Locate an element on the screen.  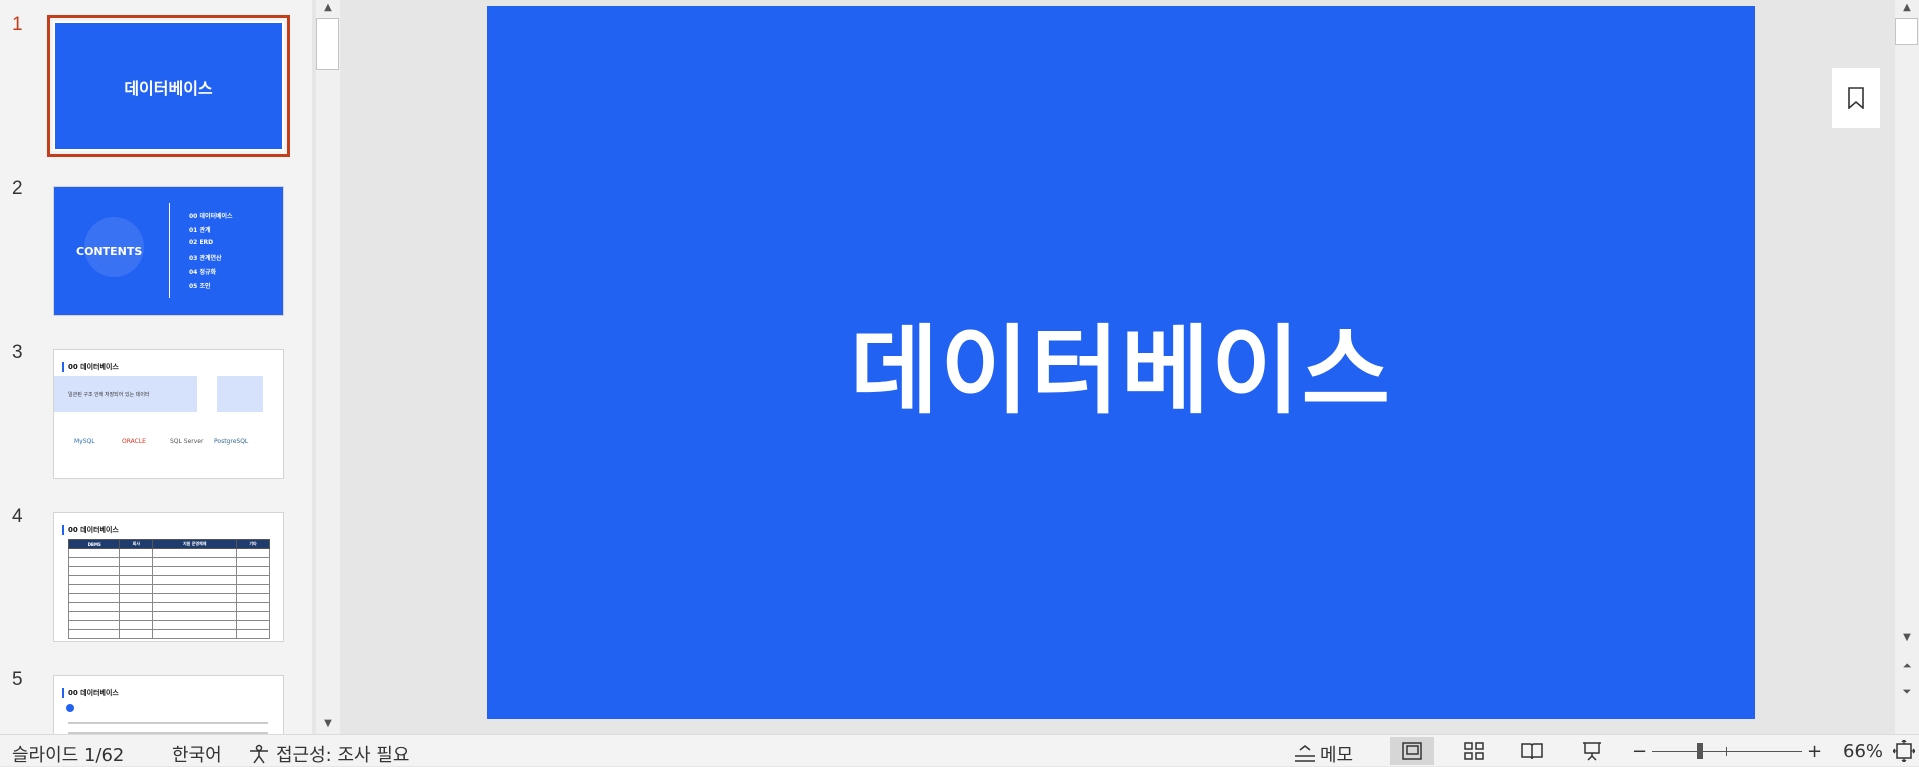
contents-item: 04 정규화 is located at coordinates (202, 272).